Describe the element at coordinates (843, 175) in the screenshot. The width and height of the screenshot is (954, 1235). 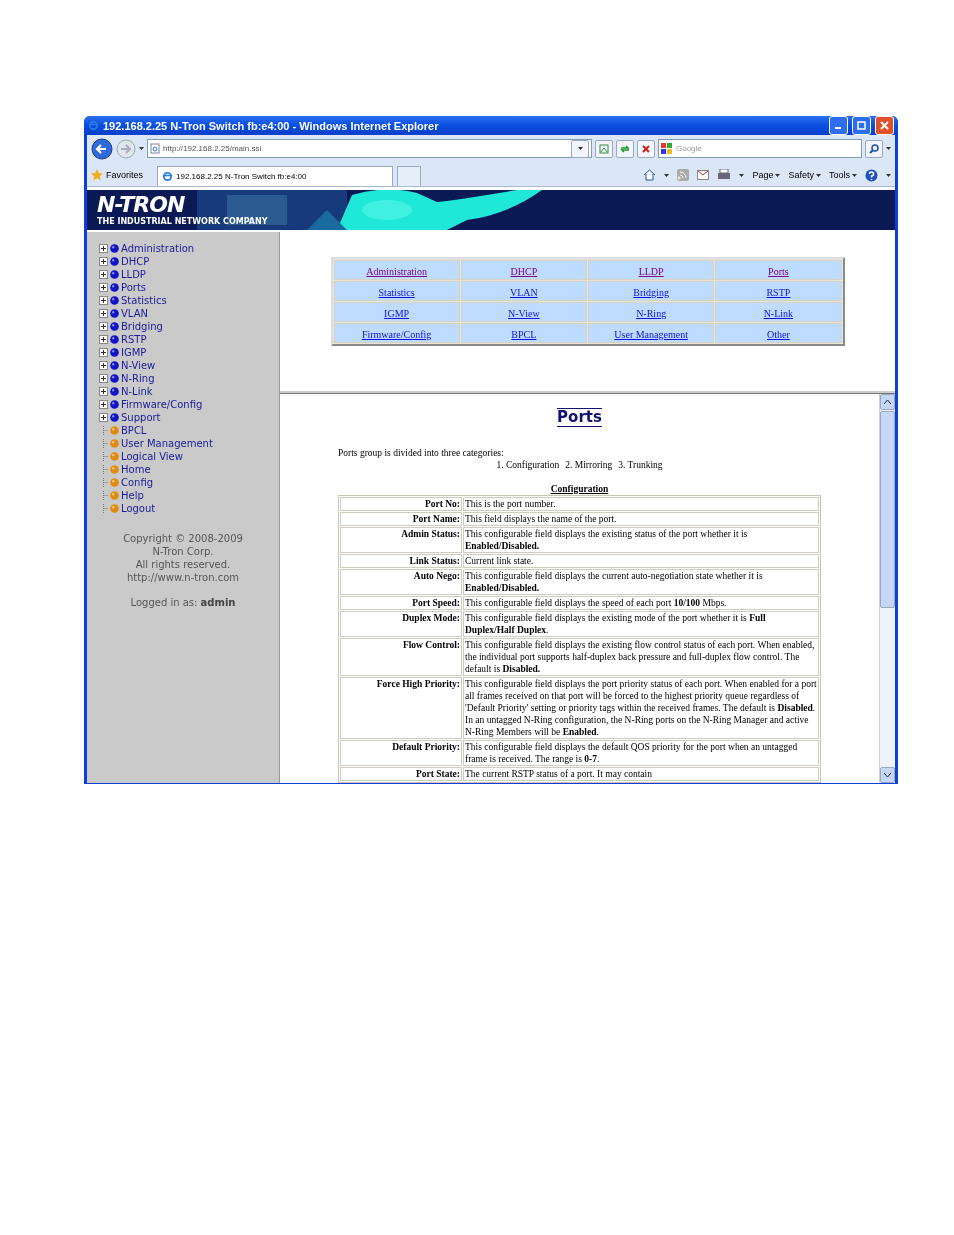
I see `menu-command: Tools` at that location.